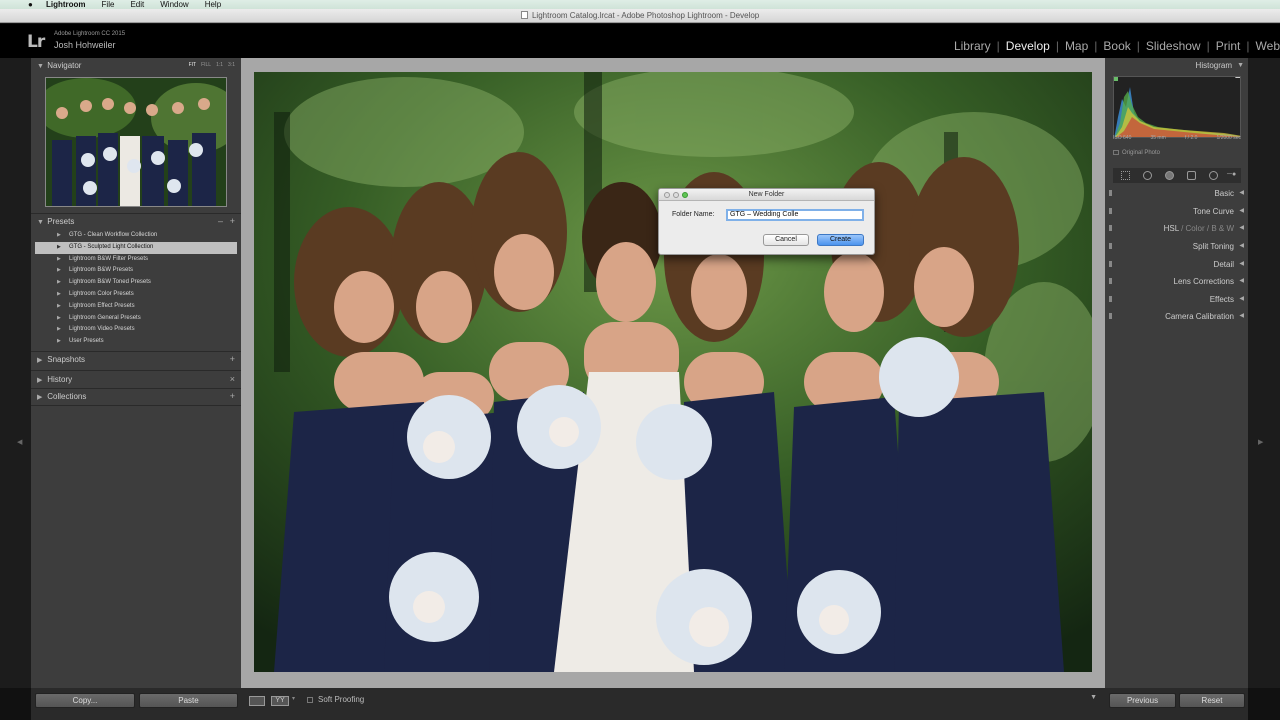 This screenshot has width=1280, height=720. I want to click on module-print: Print, so click(1228, 46).